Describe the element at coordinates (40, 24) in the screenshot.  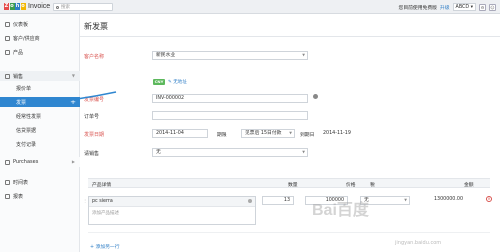
I see `sidebar-item-dashboard: 仪表板` at that location.